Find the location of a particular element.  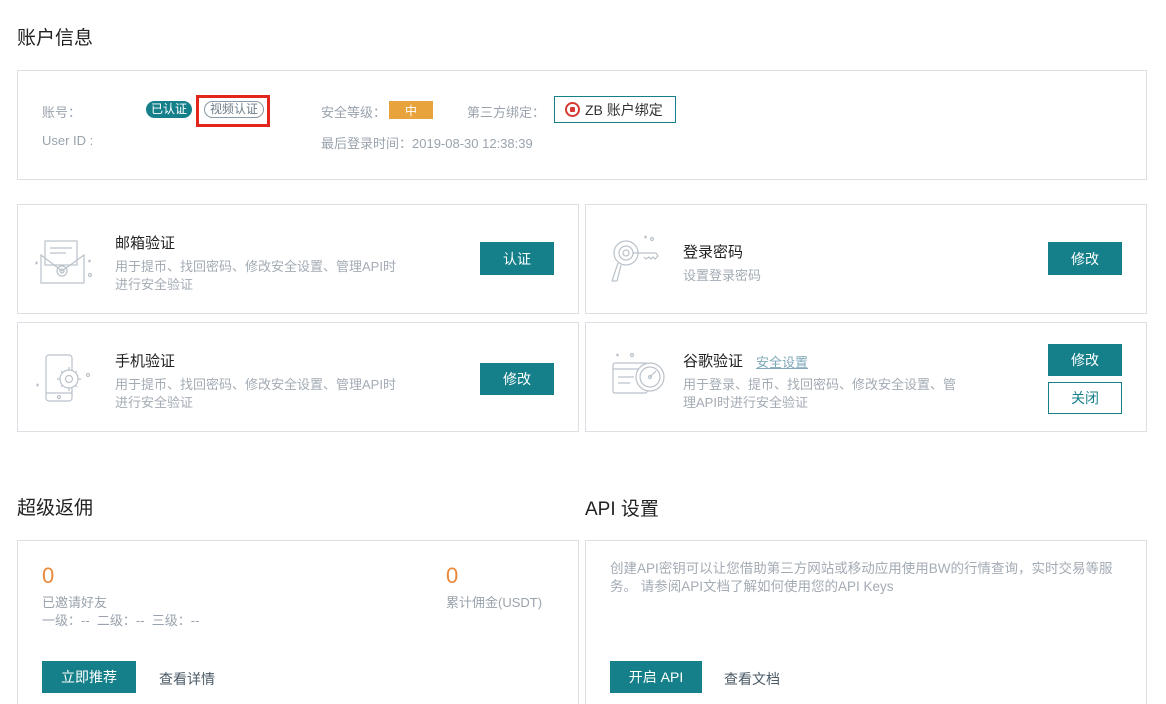

google-close-button: 关闭 is located at coordinates (1085, 398).